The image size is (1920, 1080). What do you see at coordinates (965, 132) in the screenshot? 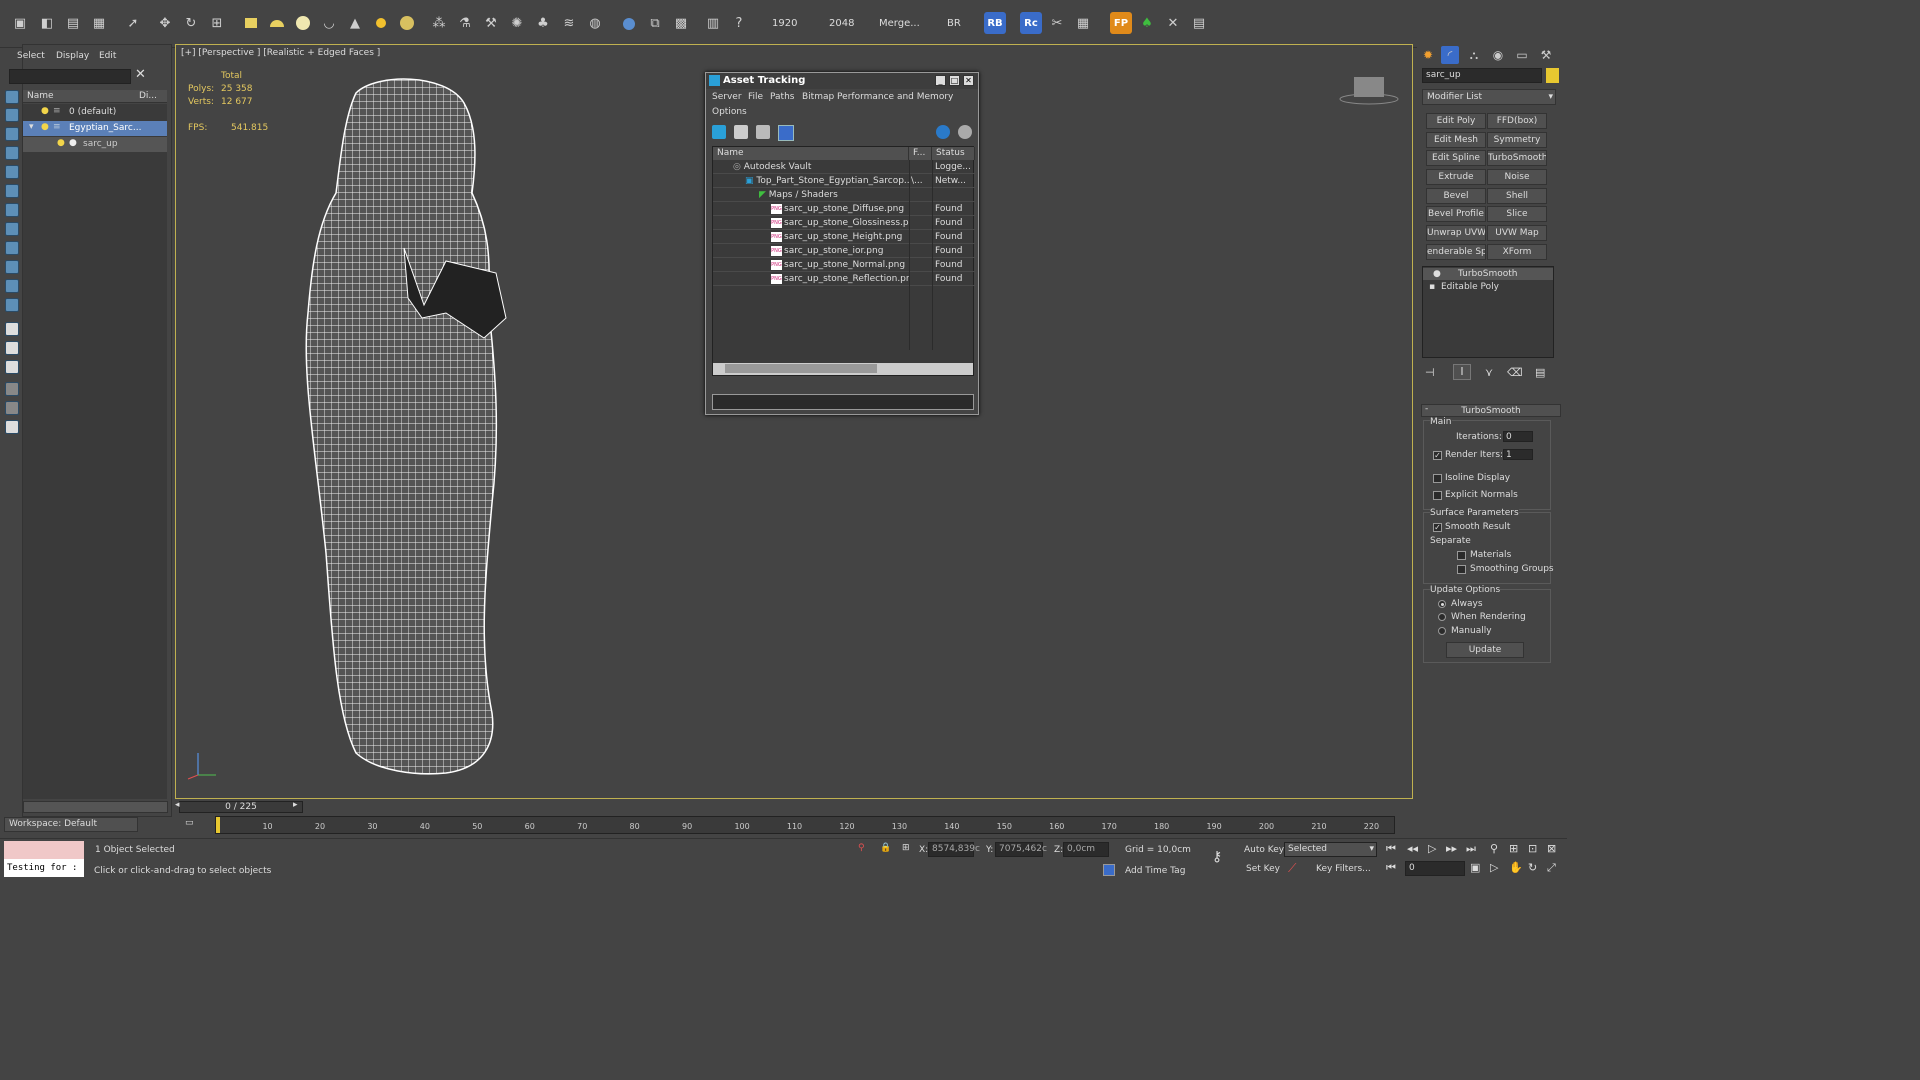
I see `settings-icon` at bounding box center [965, 132].